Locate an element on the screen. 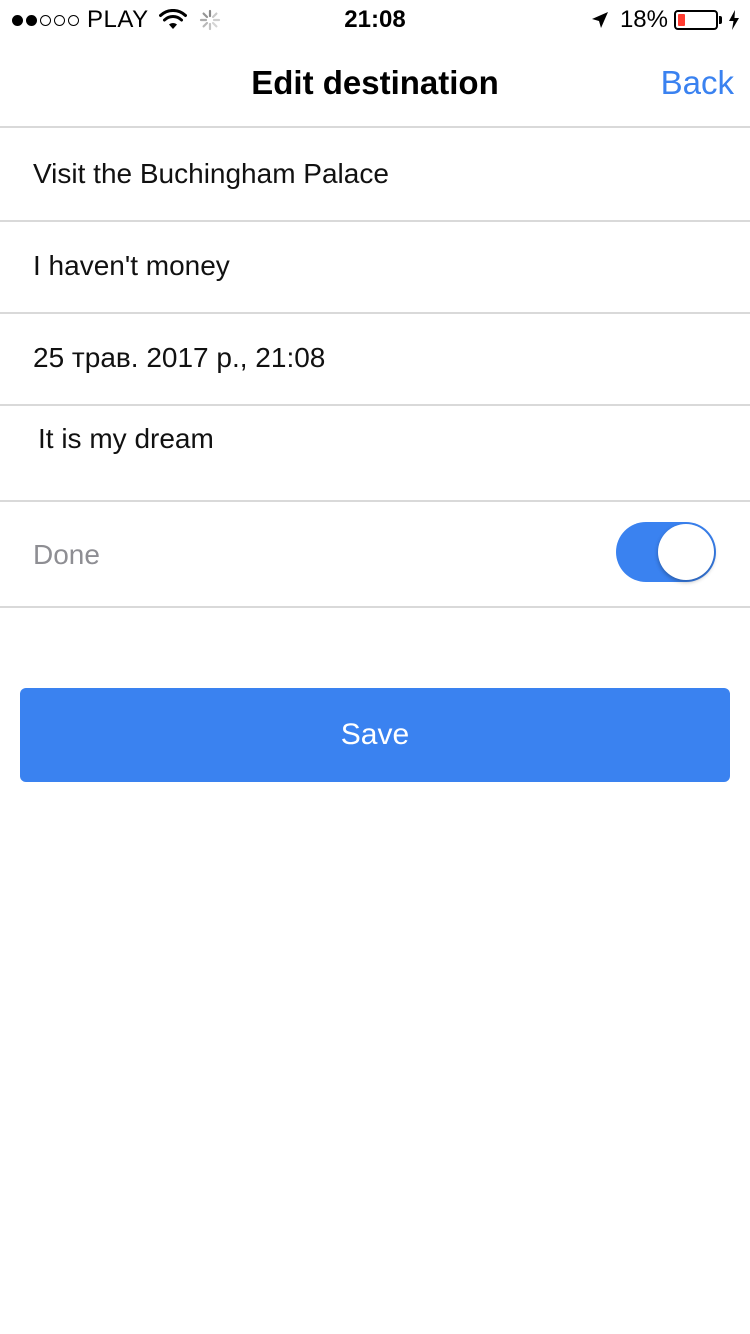 Image resolution: width=750 pixels, height=1334 pixels. done-toggle is located at coordinates (666, 552).